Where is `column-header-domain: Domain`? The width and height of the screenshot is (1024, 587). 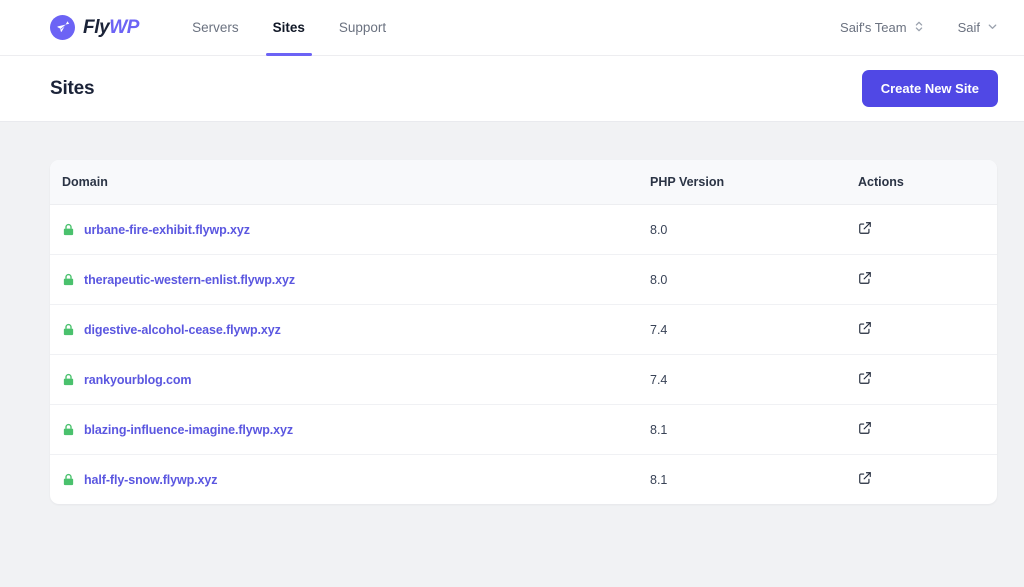
column-header-domain: Domain is located at coordinates (350, 182).